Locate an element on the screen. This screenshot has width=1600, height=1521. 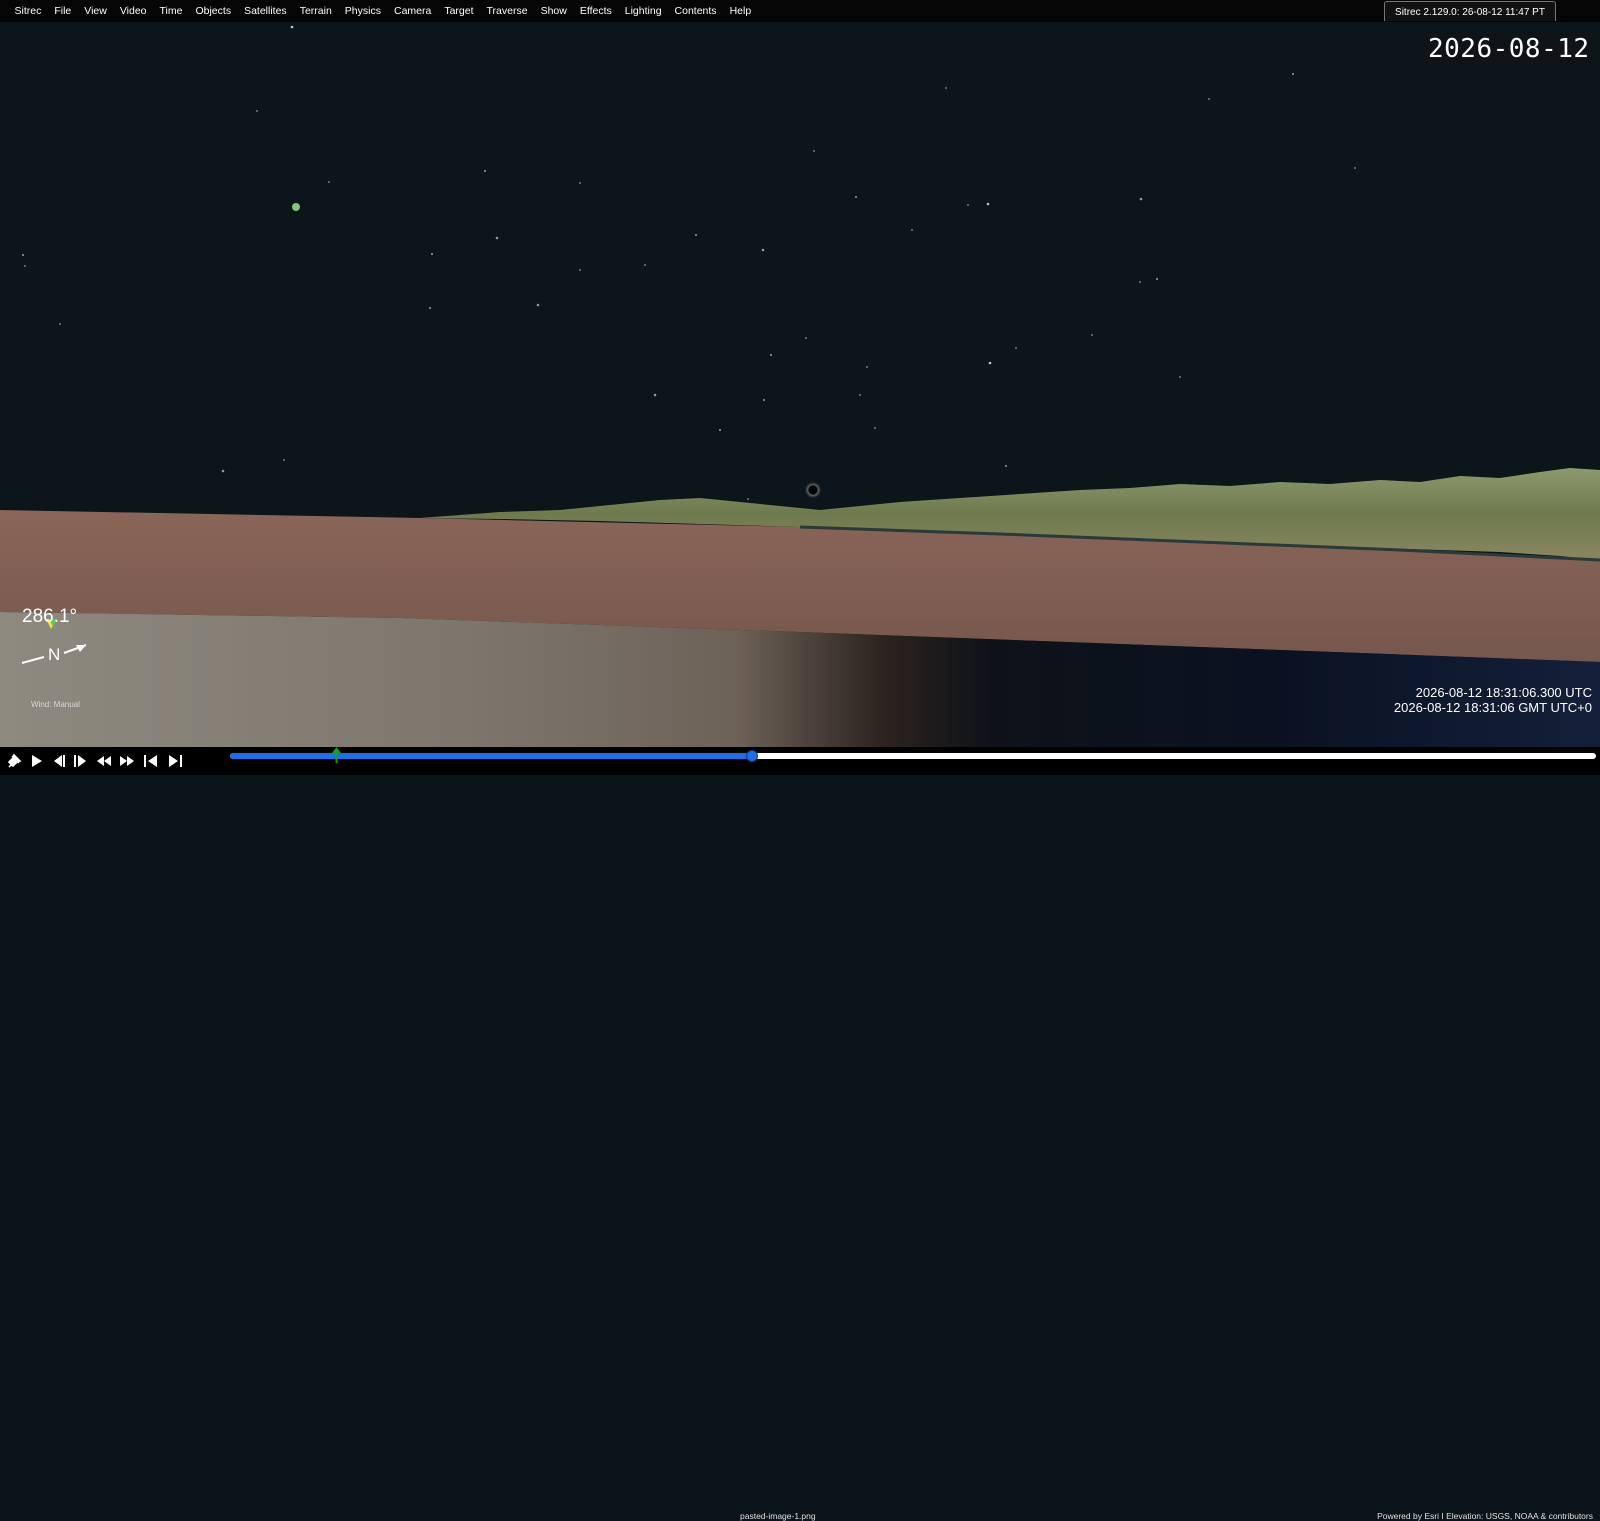
pin-icon is located at coordinates (14, 761).